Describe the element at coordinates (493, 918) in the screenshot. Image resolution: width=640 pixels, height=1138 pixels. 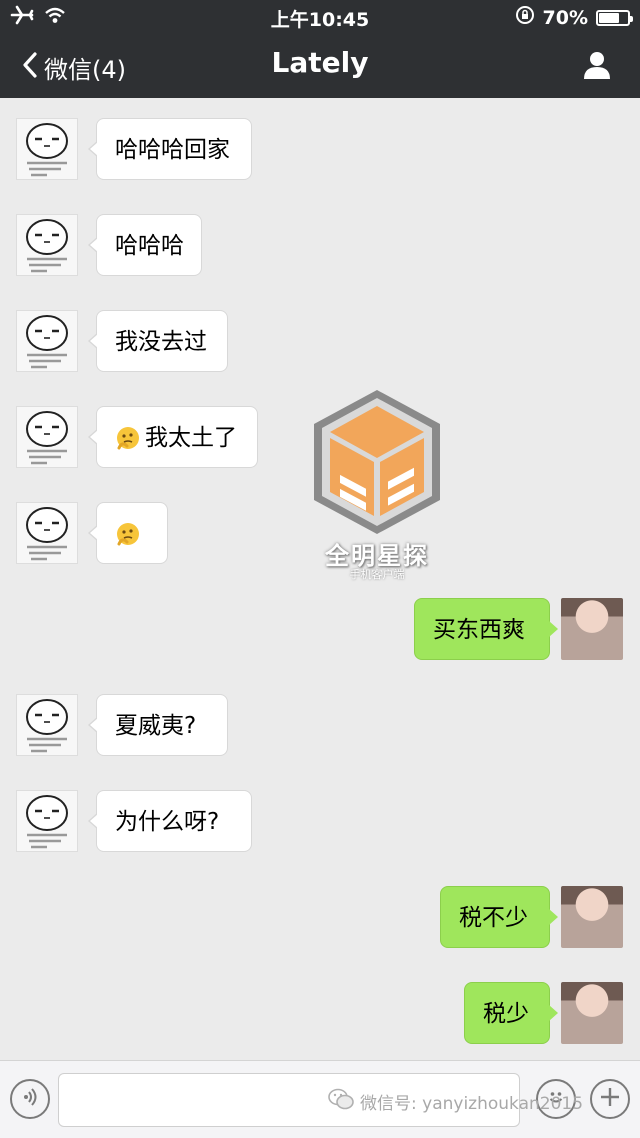
I see `message-text: 税不少` at that location.